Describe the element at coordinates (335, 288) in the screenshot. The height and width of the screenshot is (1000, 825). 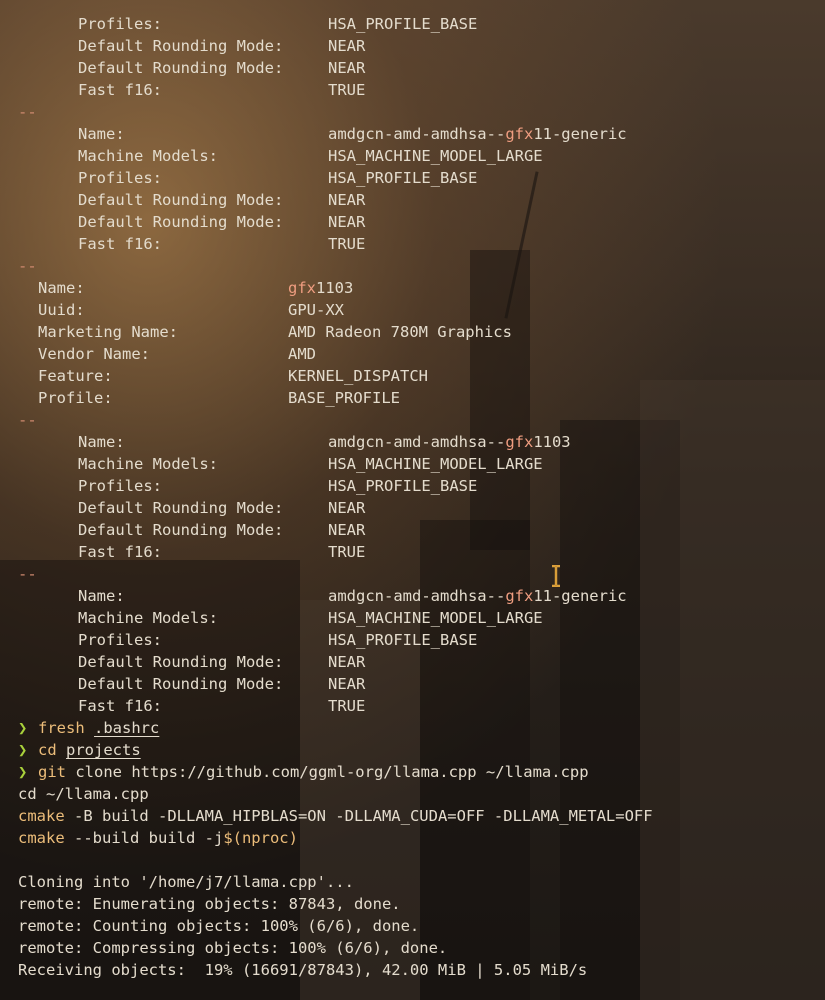
I see `agent-name-suffix: 1103` at that location.